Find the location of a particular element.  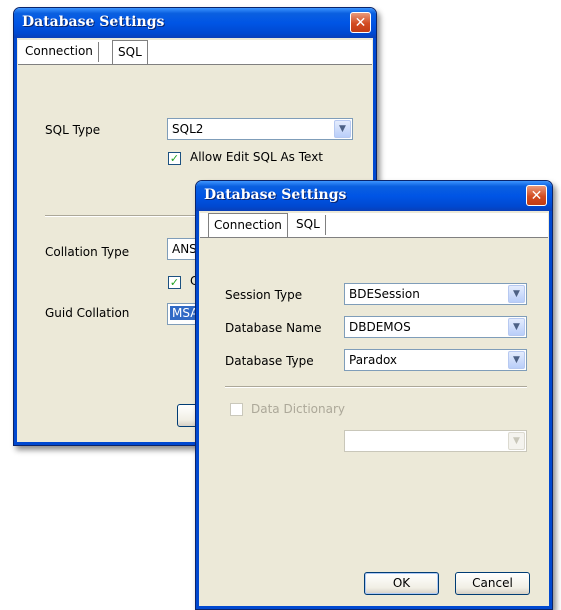

collation-checkbox: ✓ is located at coordinates (174, 282).